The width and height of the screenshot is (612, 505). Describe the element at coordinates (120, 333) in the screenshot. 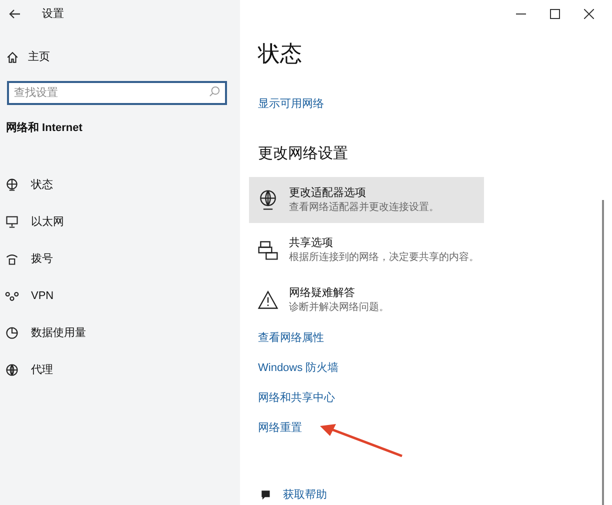

I see `nav-item: 数据使用量` at that location.